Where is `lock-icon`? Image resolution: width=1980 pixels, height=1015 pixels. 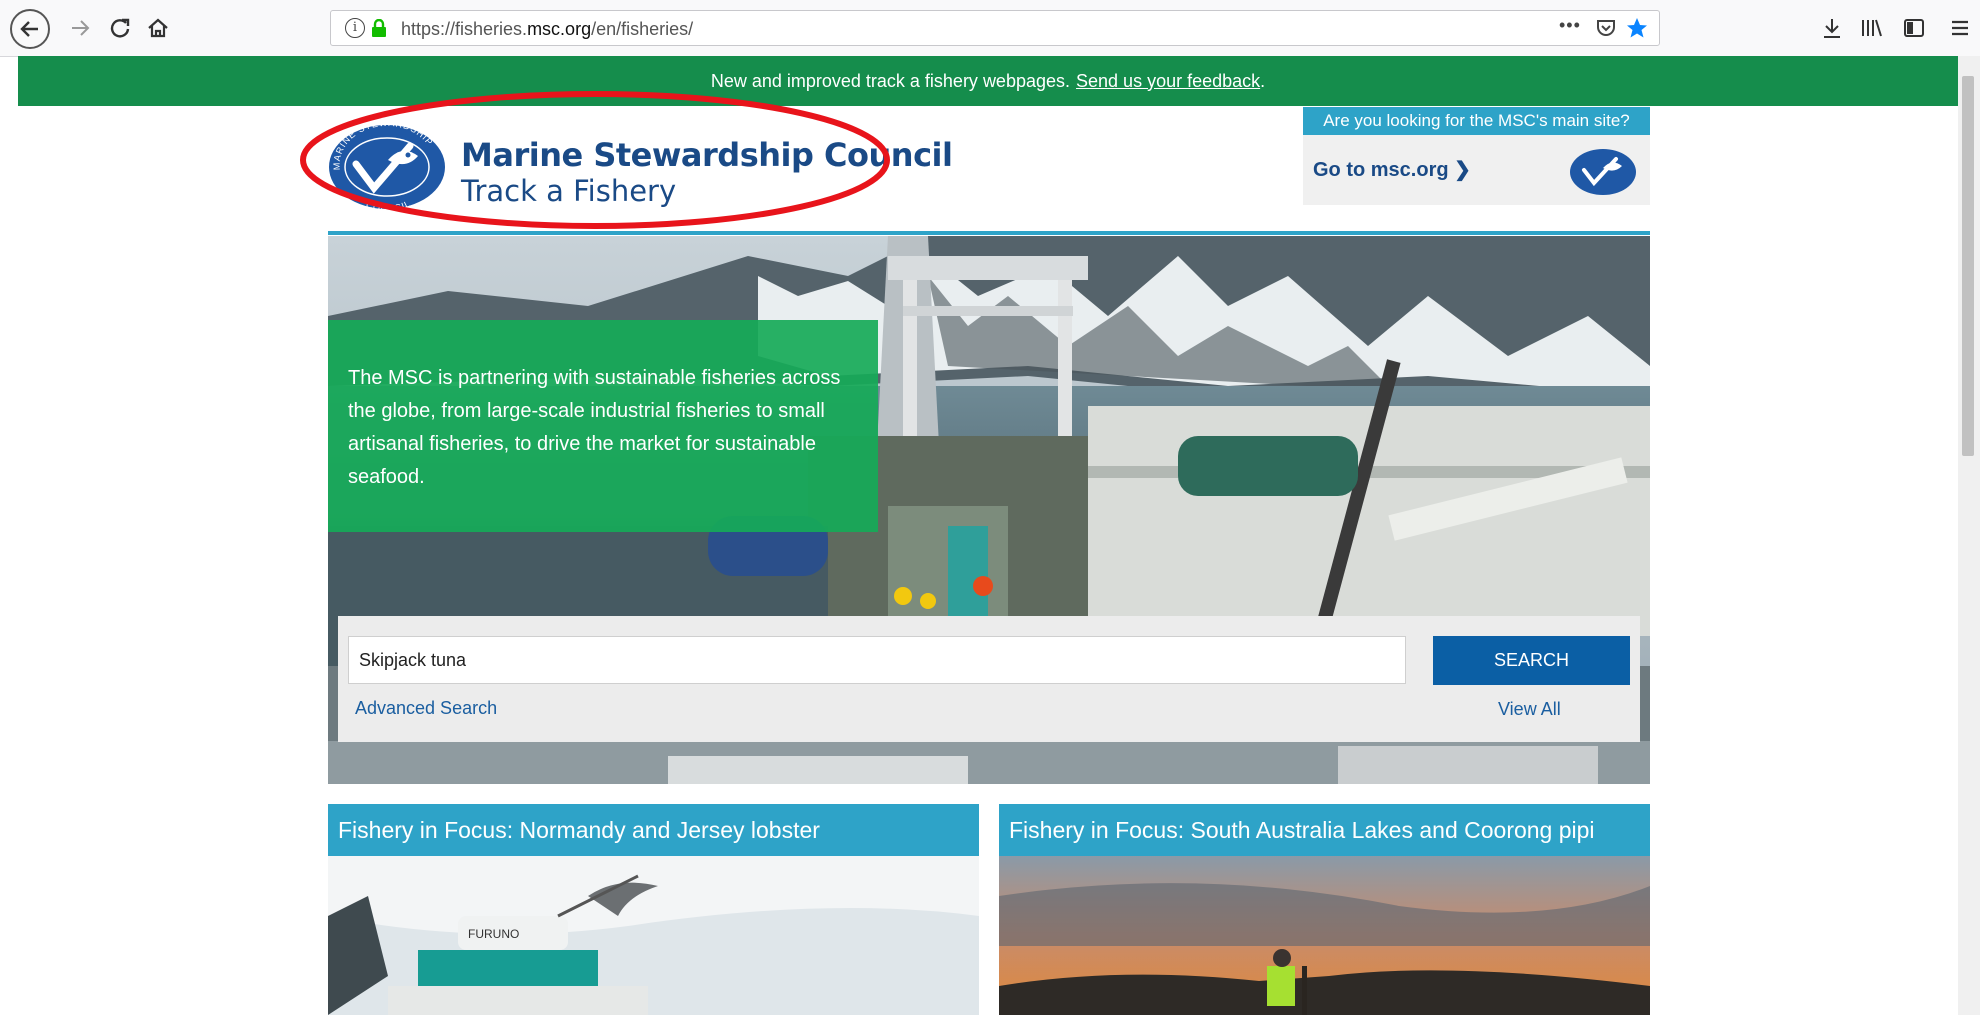 lock-icon is located at coordinates (379, 27).